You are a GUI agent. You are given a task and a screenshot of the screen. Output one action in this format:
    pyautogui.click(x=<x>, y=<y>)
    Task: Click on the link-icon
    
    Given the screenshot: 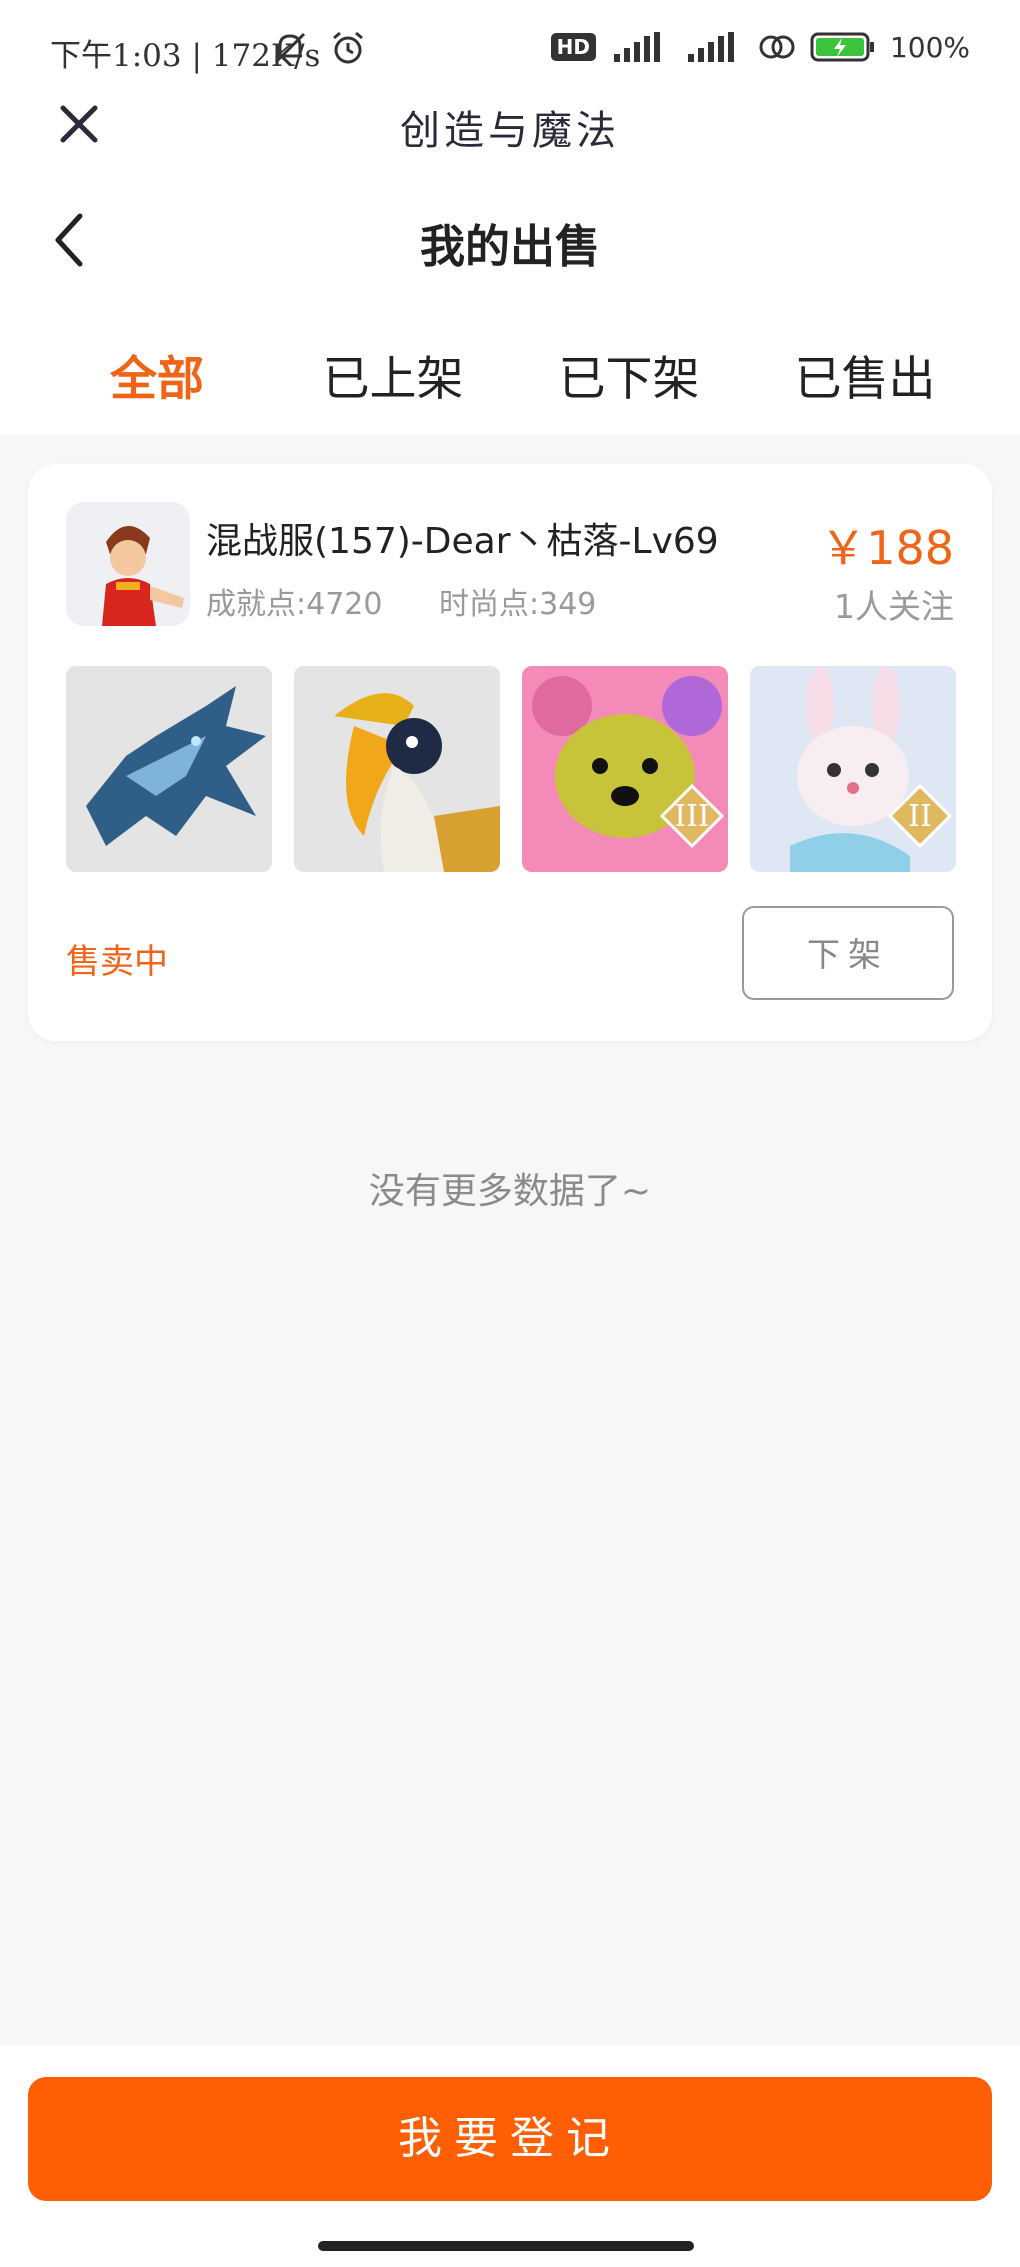 What is the action you would take?
    pyautogui.click(x=777, y=47)
    